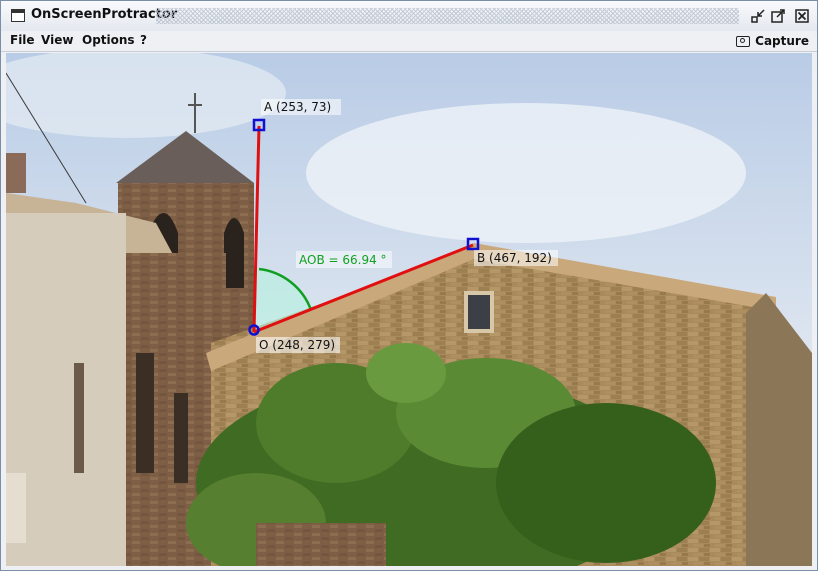 This screenshot has width=818, height=571. I want to click on capture-button: Capture, so click(772, 41).